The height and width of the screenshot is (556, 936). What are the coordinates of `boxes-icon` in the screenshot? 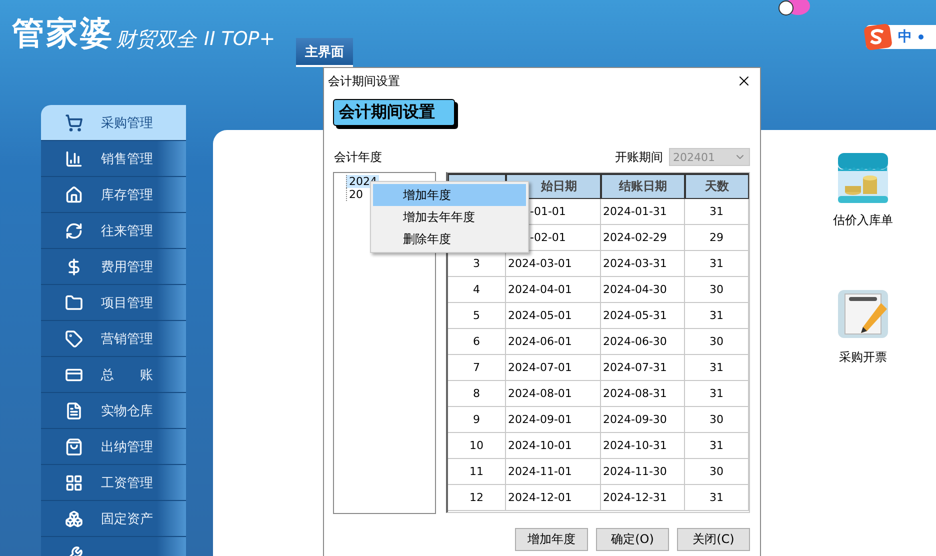 It's located at (74, 519).